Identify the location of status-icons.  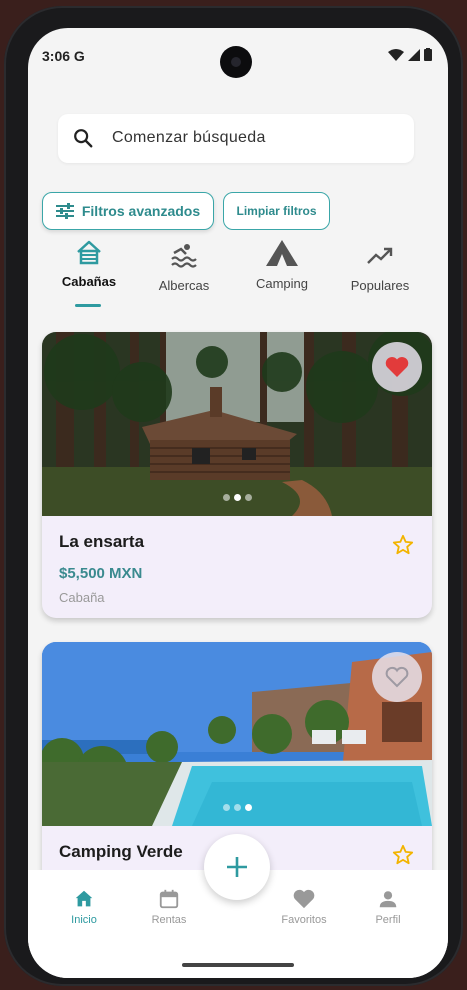
(410, 54).